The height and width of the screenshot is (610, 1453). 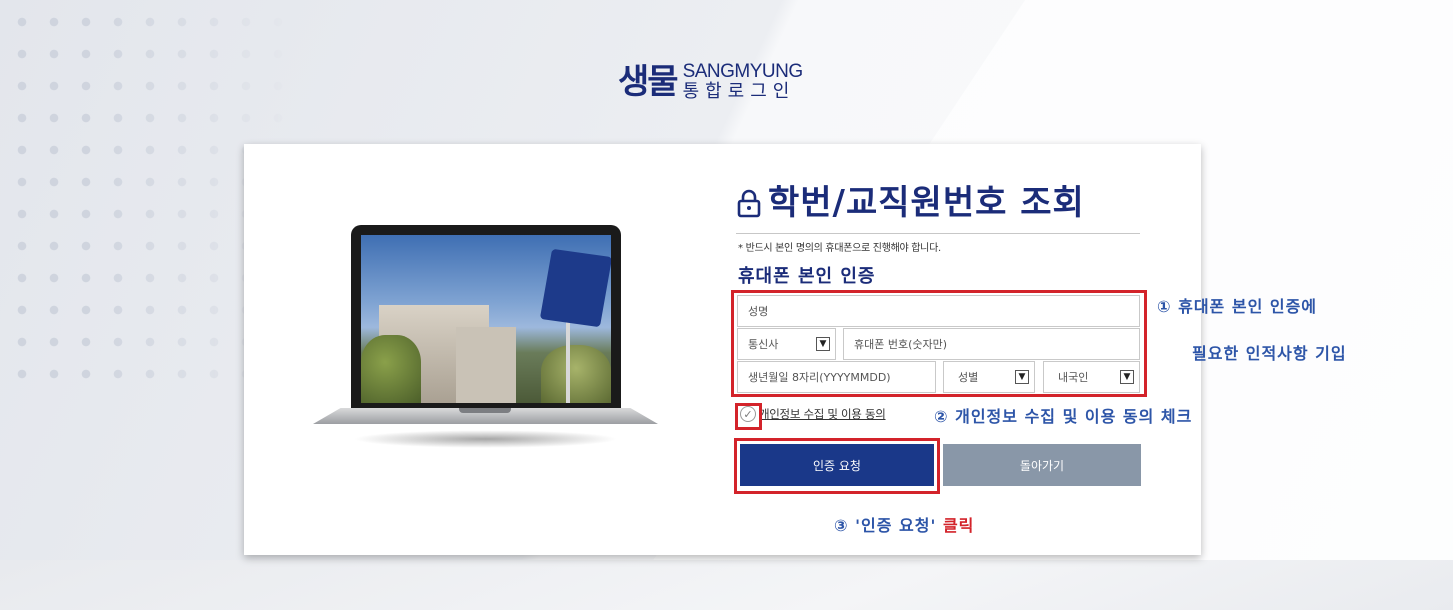 What do you see at coordinates (1042, 465) in the screenshot?
I see `back-button: 돌아가기` at bounding box center [1042, 465].